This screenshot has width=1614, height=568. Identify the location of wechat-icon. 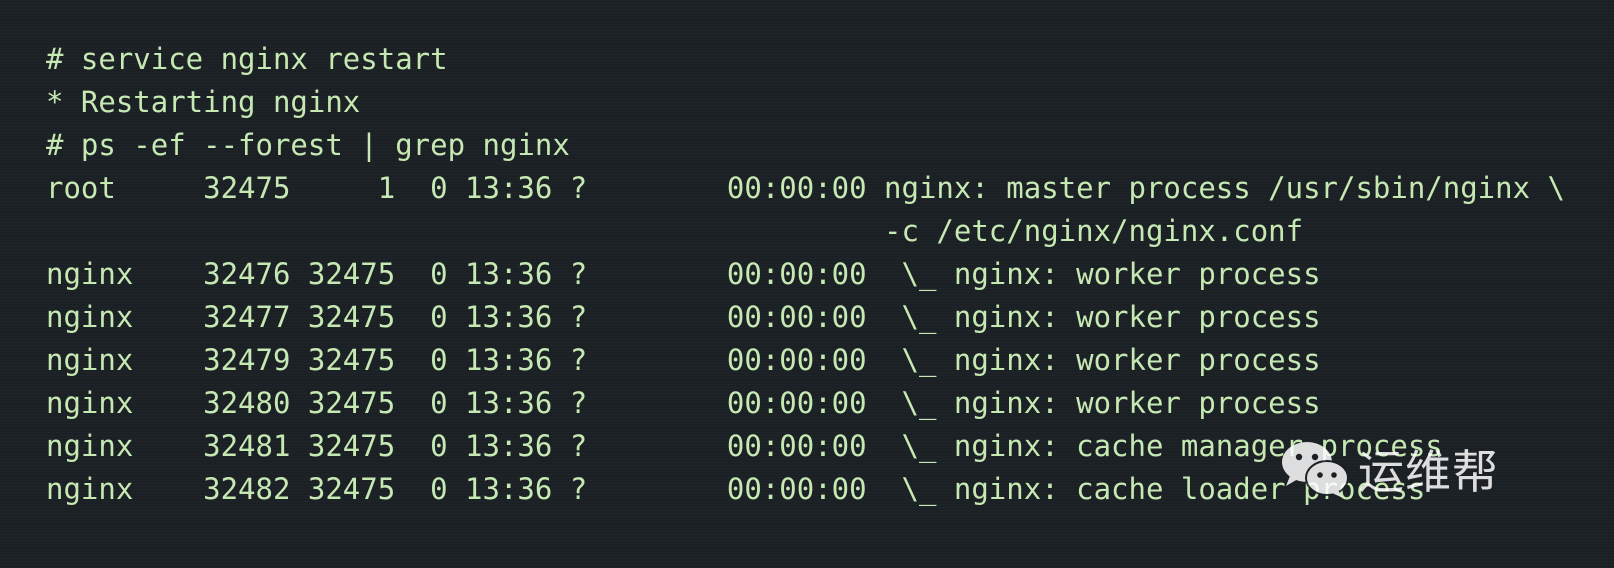
(1315, 470).